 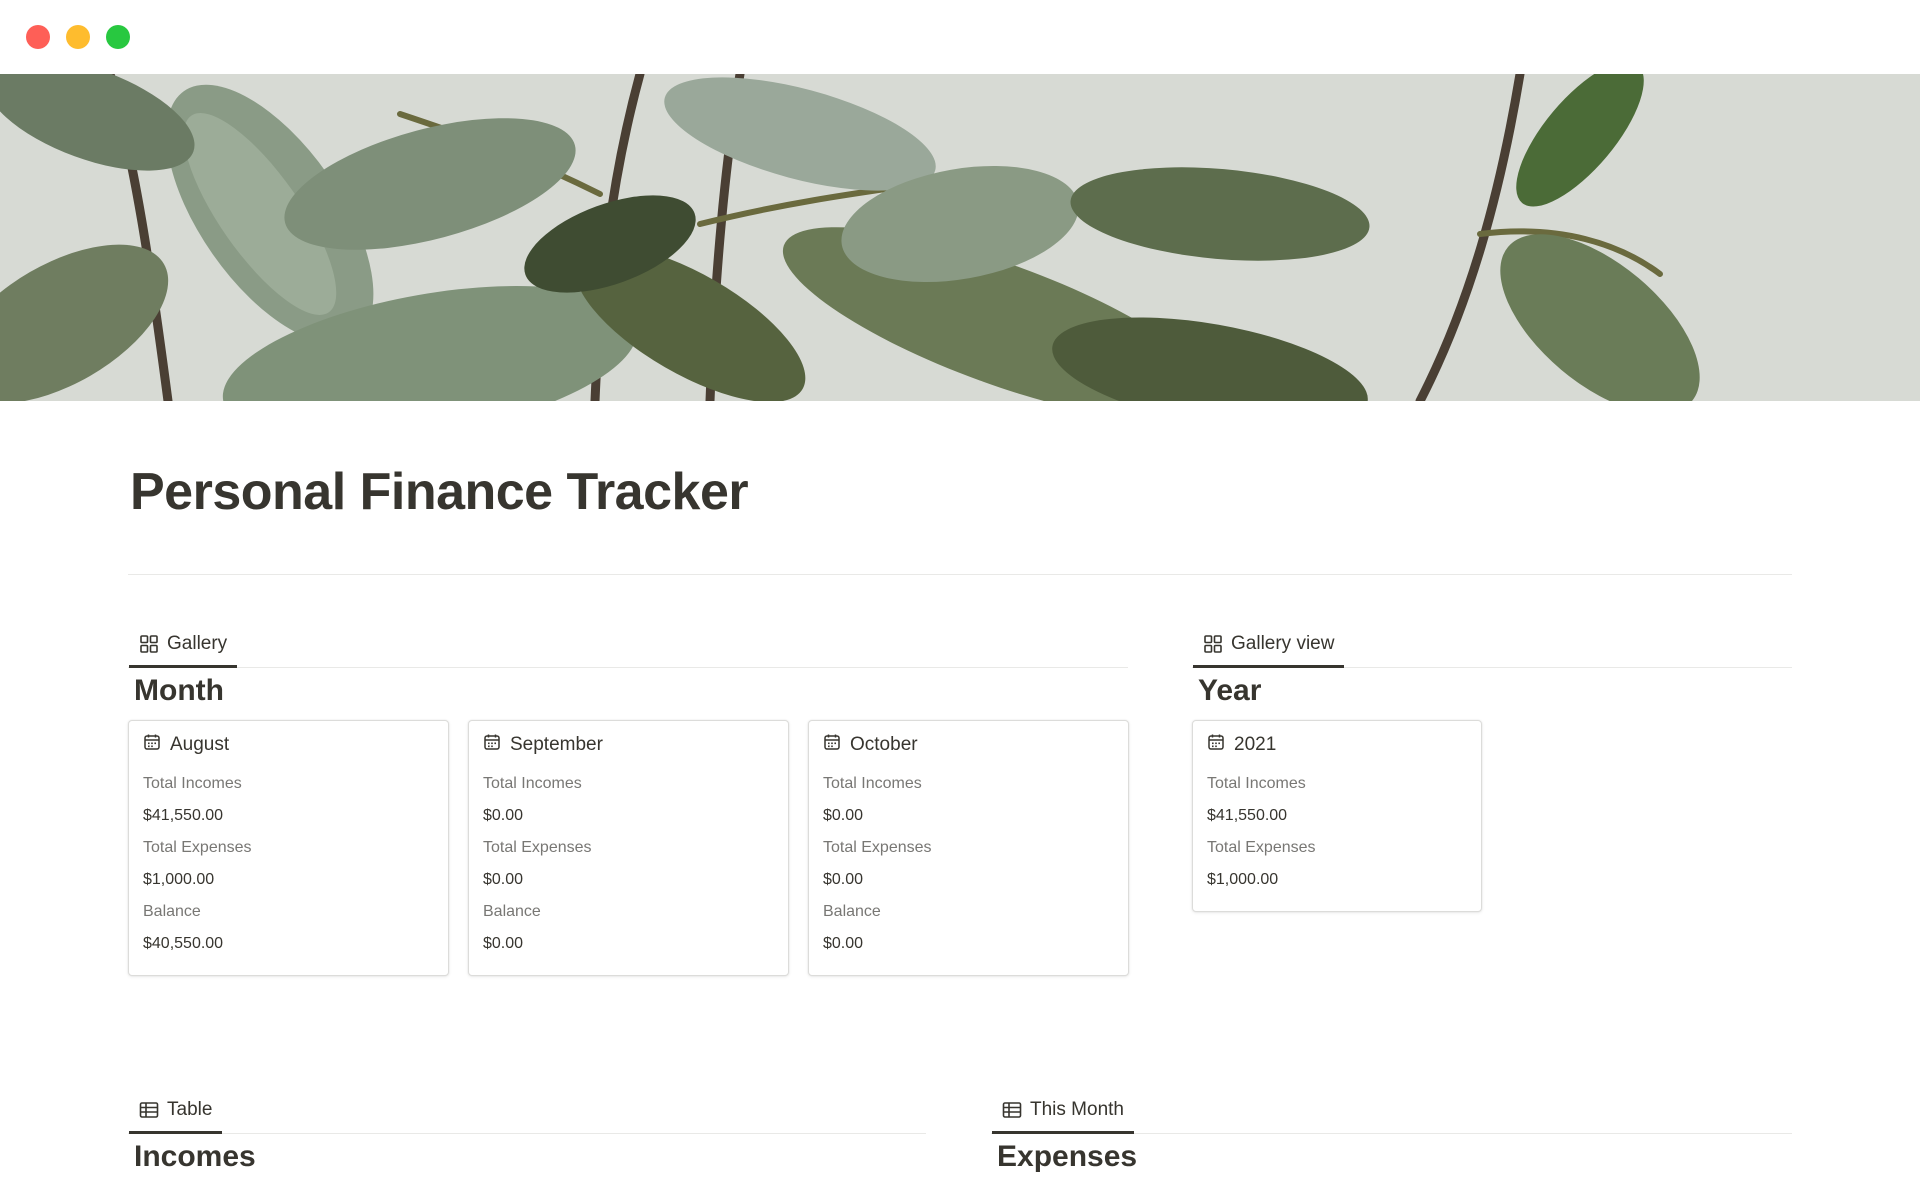 I want to click on month-view-tabs: Gallery, so click(x=628, y=645).